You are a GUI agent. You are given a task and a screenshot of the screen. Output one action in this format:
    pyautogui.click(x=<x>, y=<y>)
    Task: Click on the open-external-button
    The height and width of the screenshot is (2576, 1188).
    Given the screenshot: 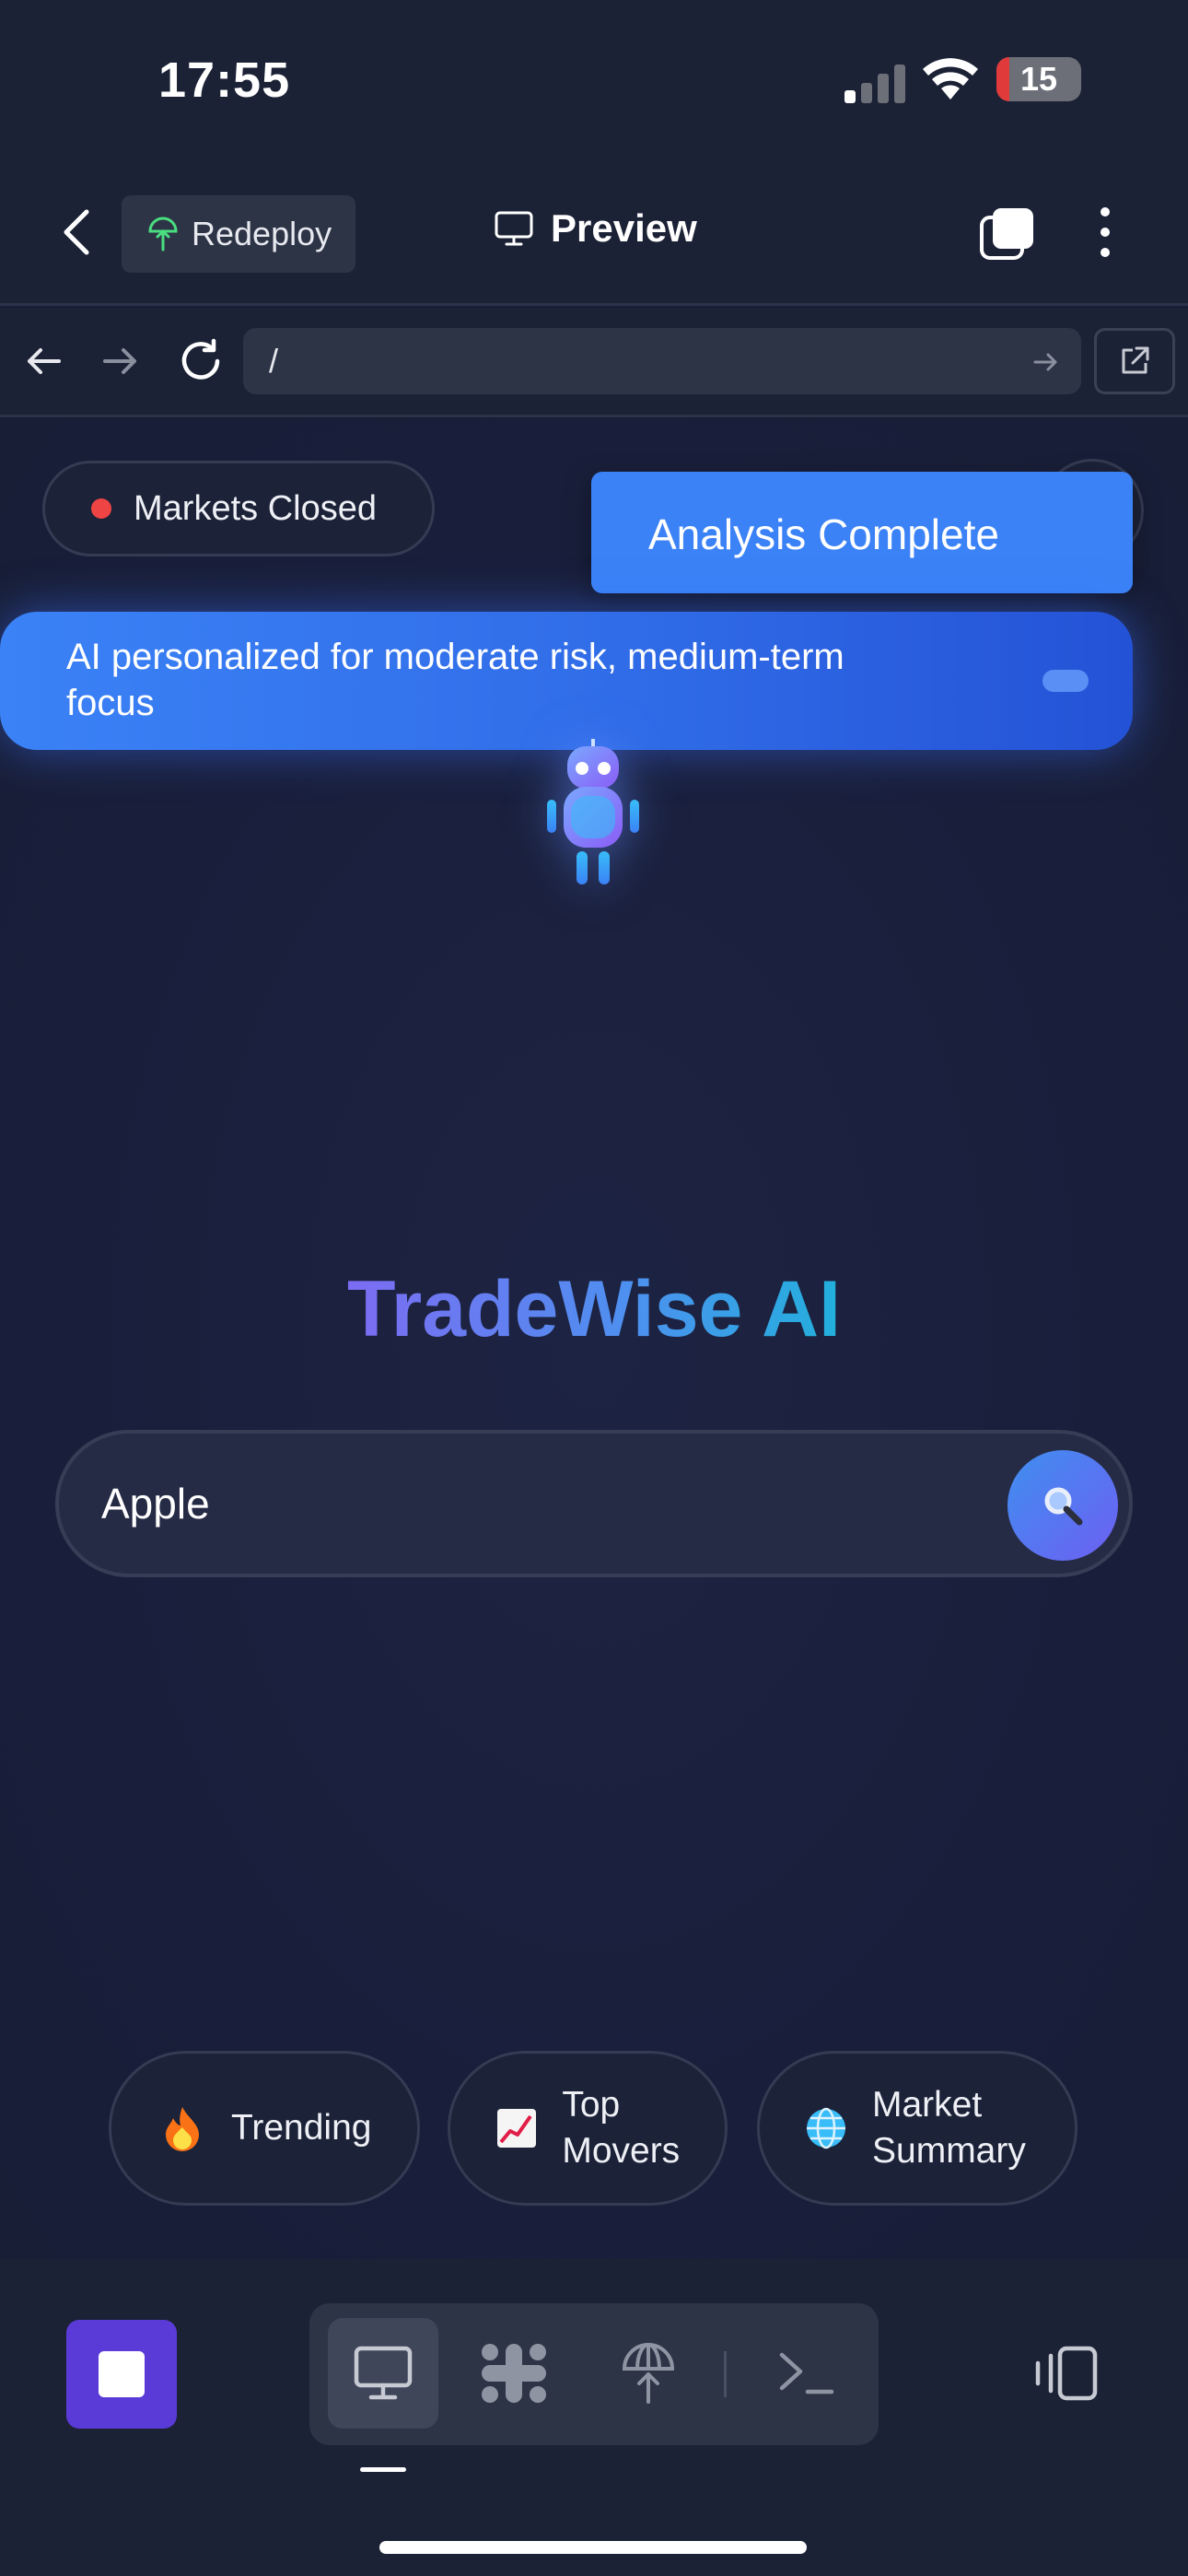 What is the action you would take?
    pyautogui.click(x=1134, y=361)
    